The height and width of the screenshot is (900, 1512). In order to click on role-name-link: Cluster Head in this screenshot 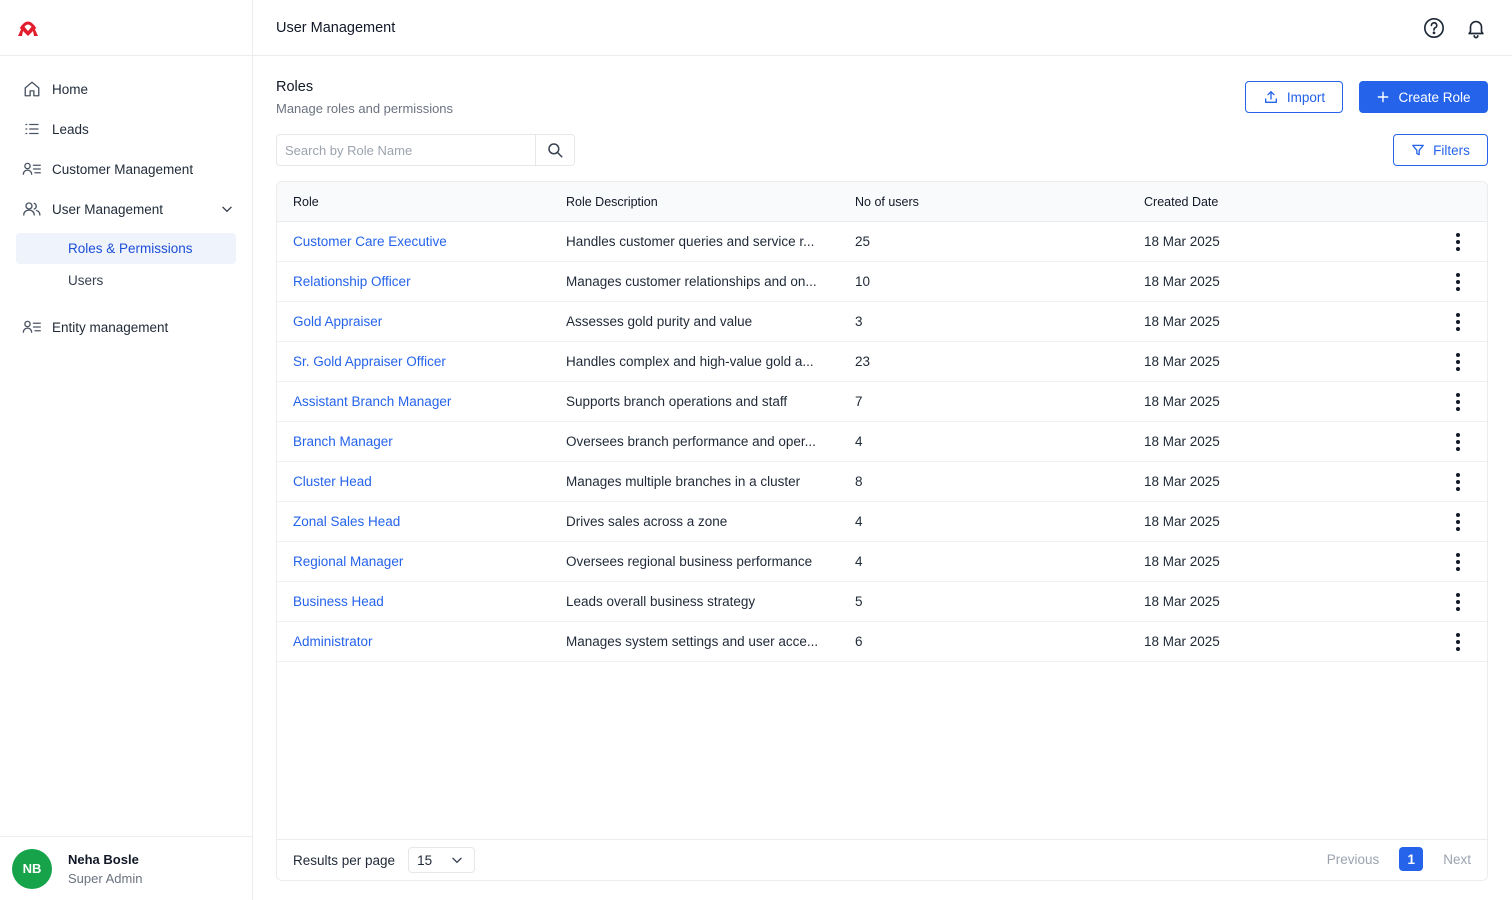, I will do `click(332, 481)`.